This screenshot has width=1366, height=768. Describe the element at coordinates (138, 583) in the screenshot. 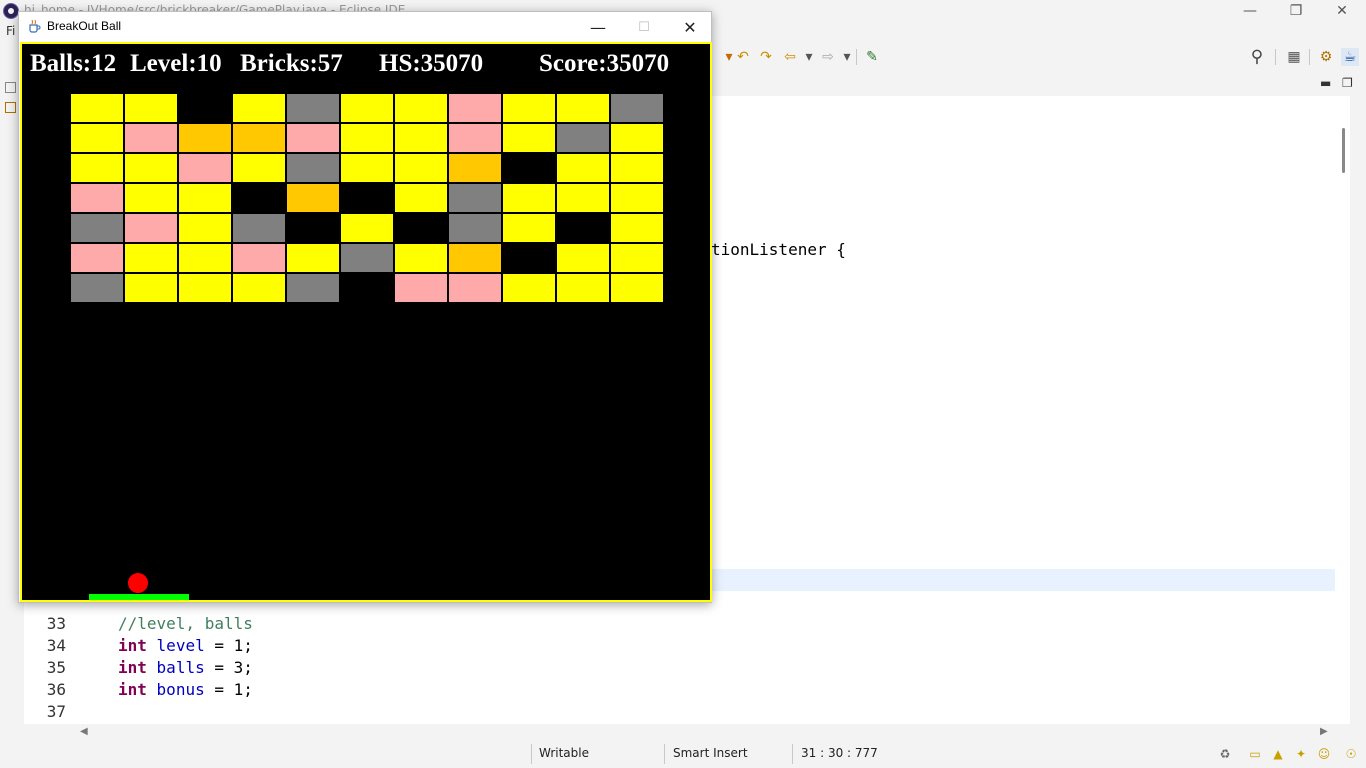

I see `ball` at that location.